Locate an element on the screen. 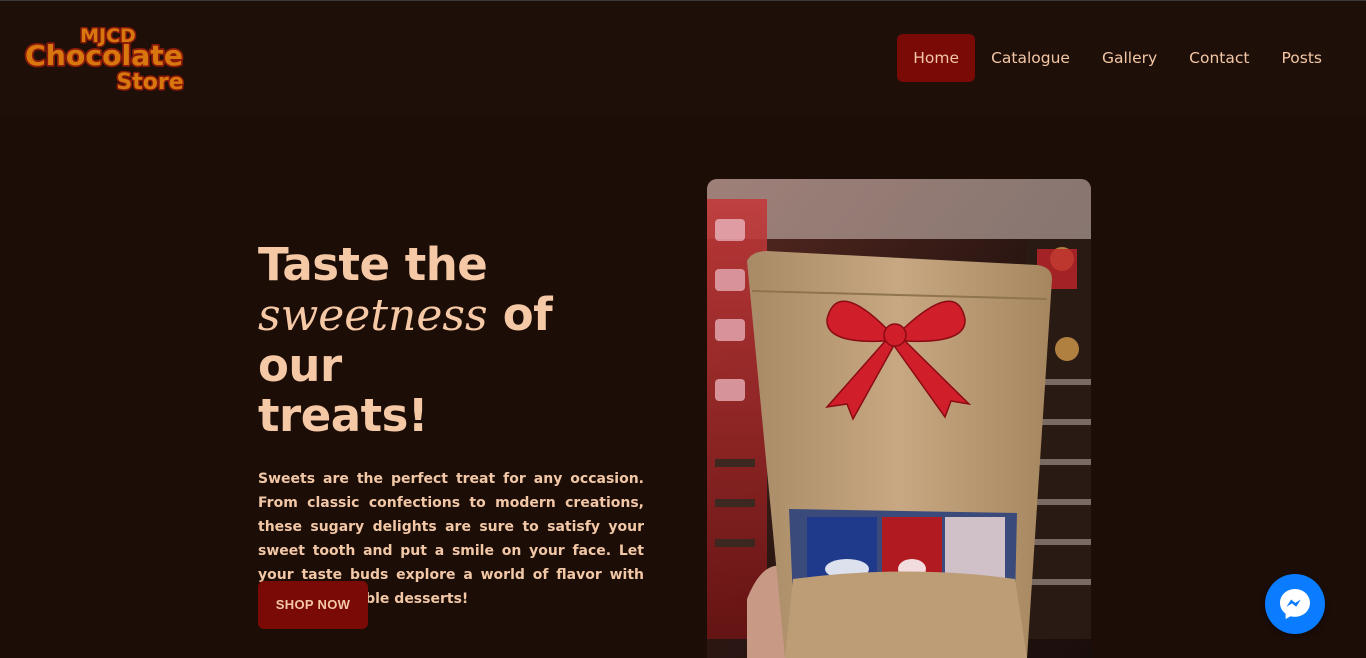 Image resolution: width=1366 pixels, height=658 pixels. messenger-icon is located at coordinates (1295, 604).